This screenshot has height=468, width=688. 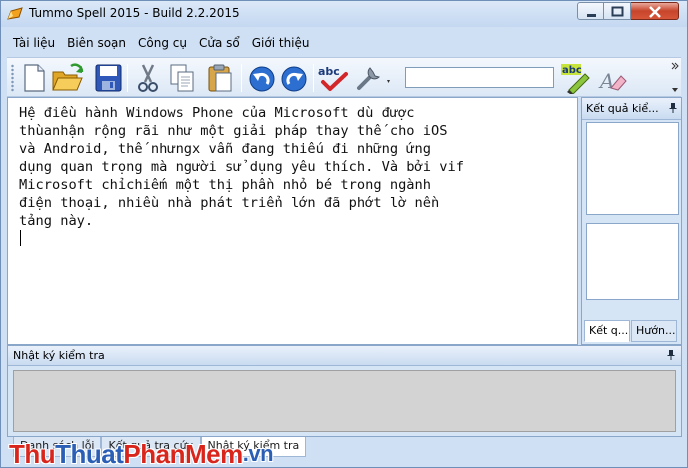 I want to click on toolbar-overflow-button, so click(x=675, y=78).